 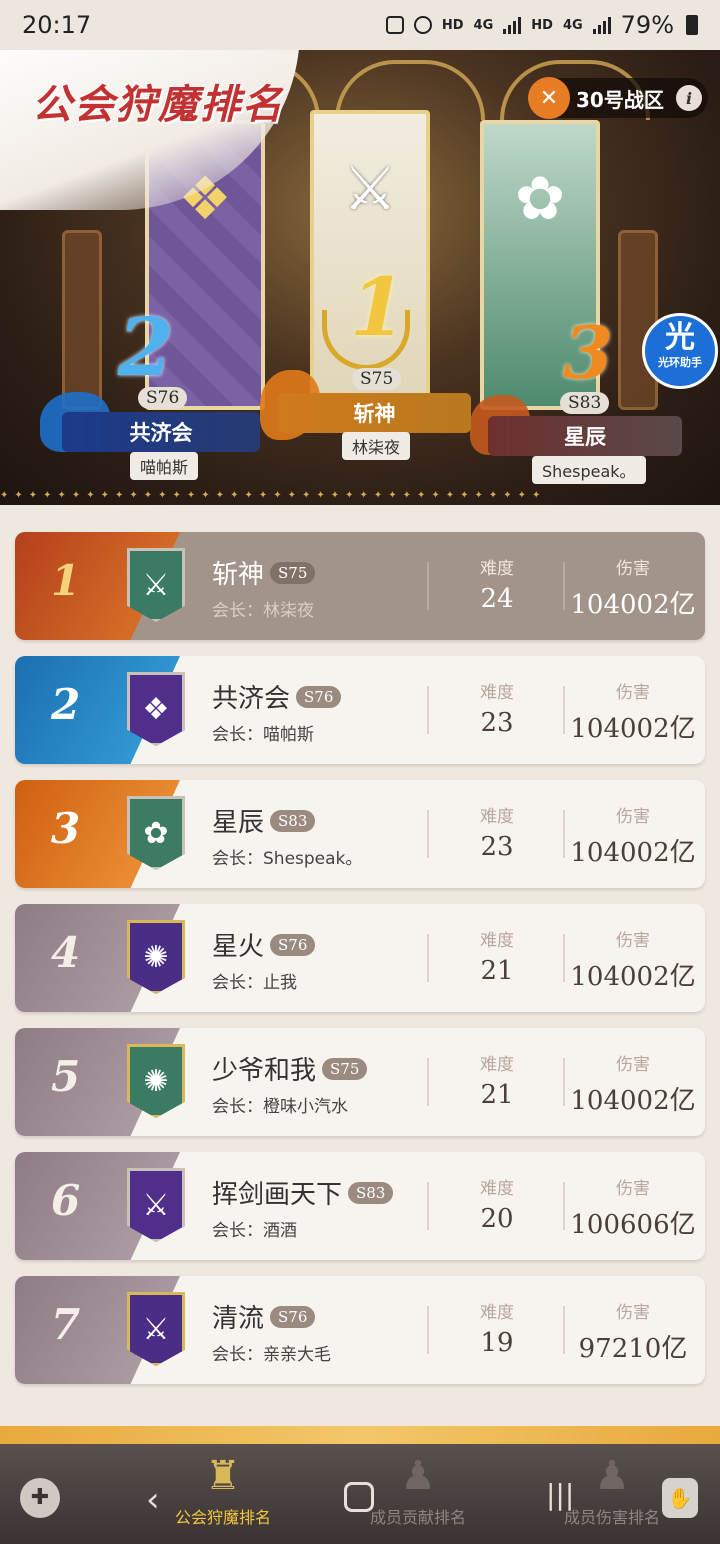 I want to click on tab-label: 公会狩魔排名, so click(x=222, y=1517).